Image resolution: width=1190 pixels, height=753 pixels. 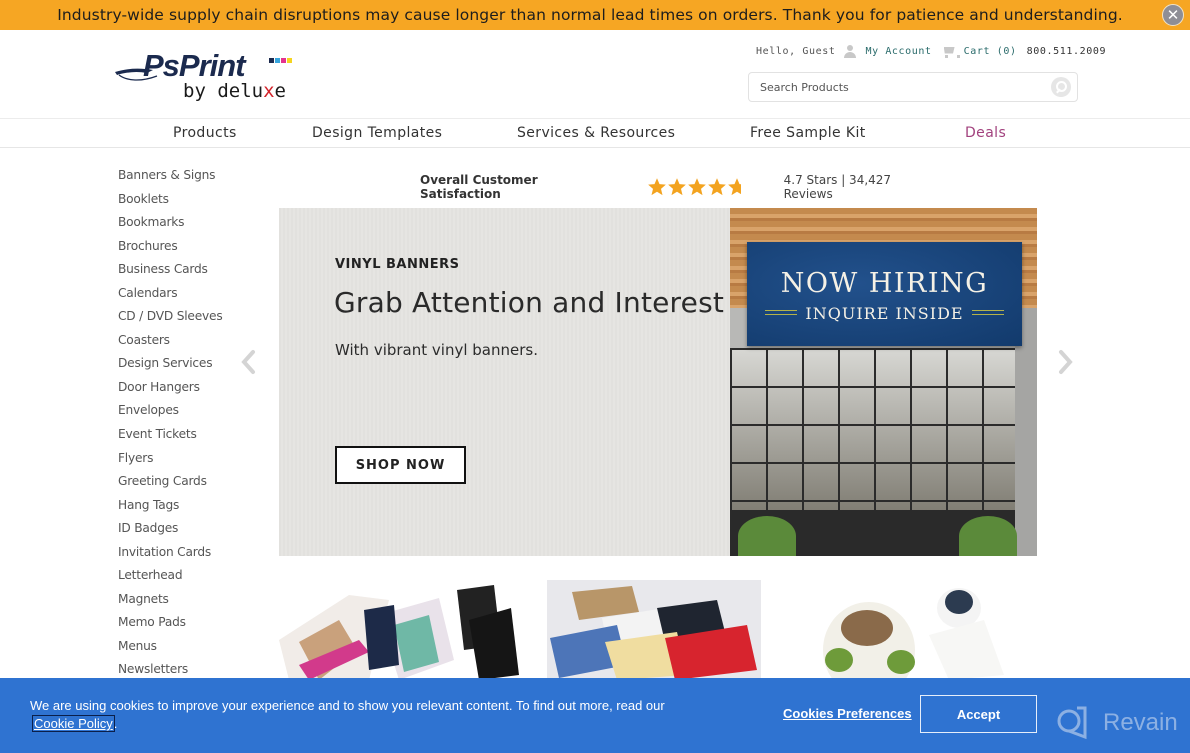 What do you see at coordinates (913, 634) in the screenshot?
I see `labels-illustration` at bounding box center [913, 634].